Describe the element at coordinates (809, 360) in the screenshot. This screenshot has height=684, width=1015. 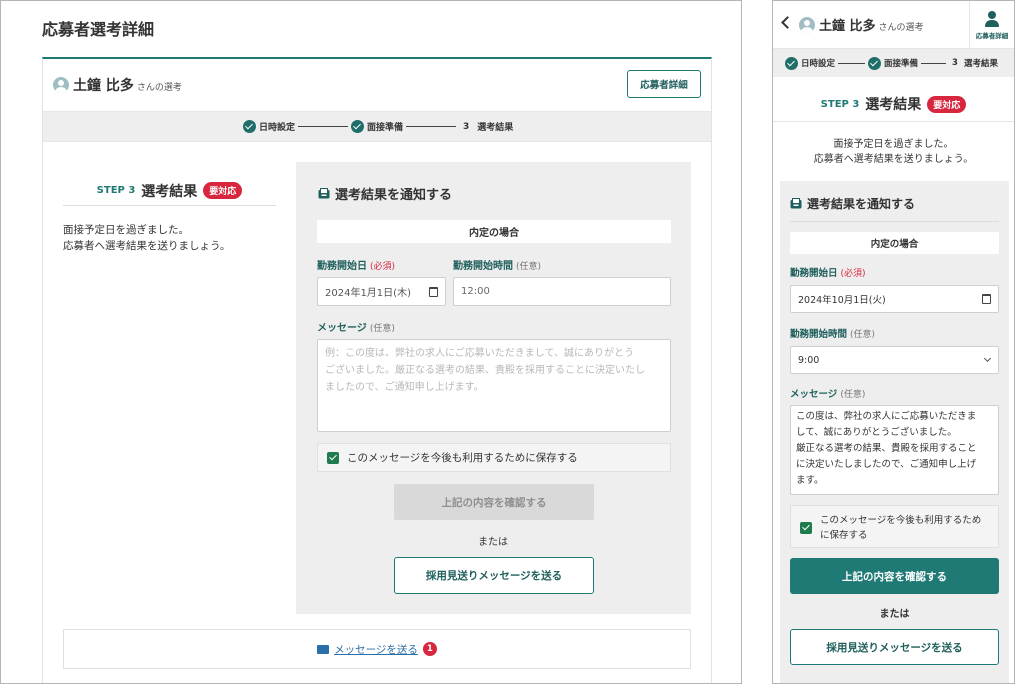
I see `start-time-value: 9:00` at that location.